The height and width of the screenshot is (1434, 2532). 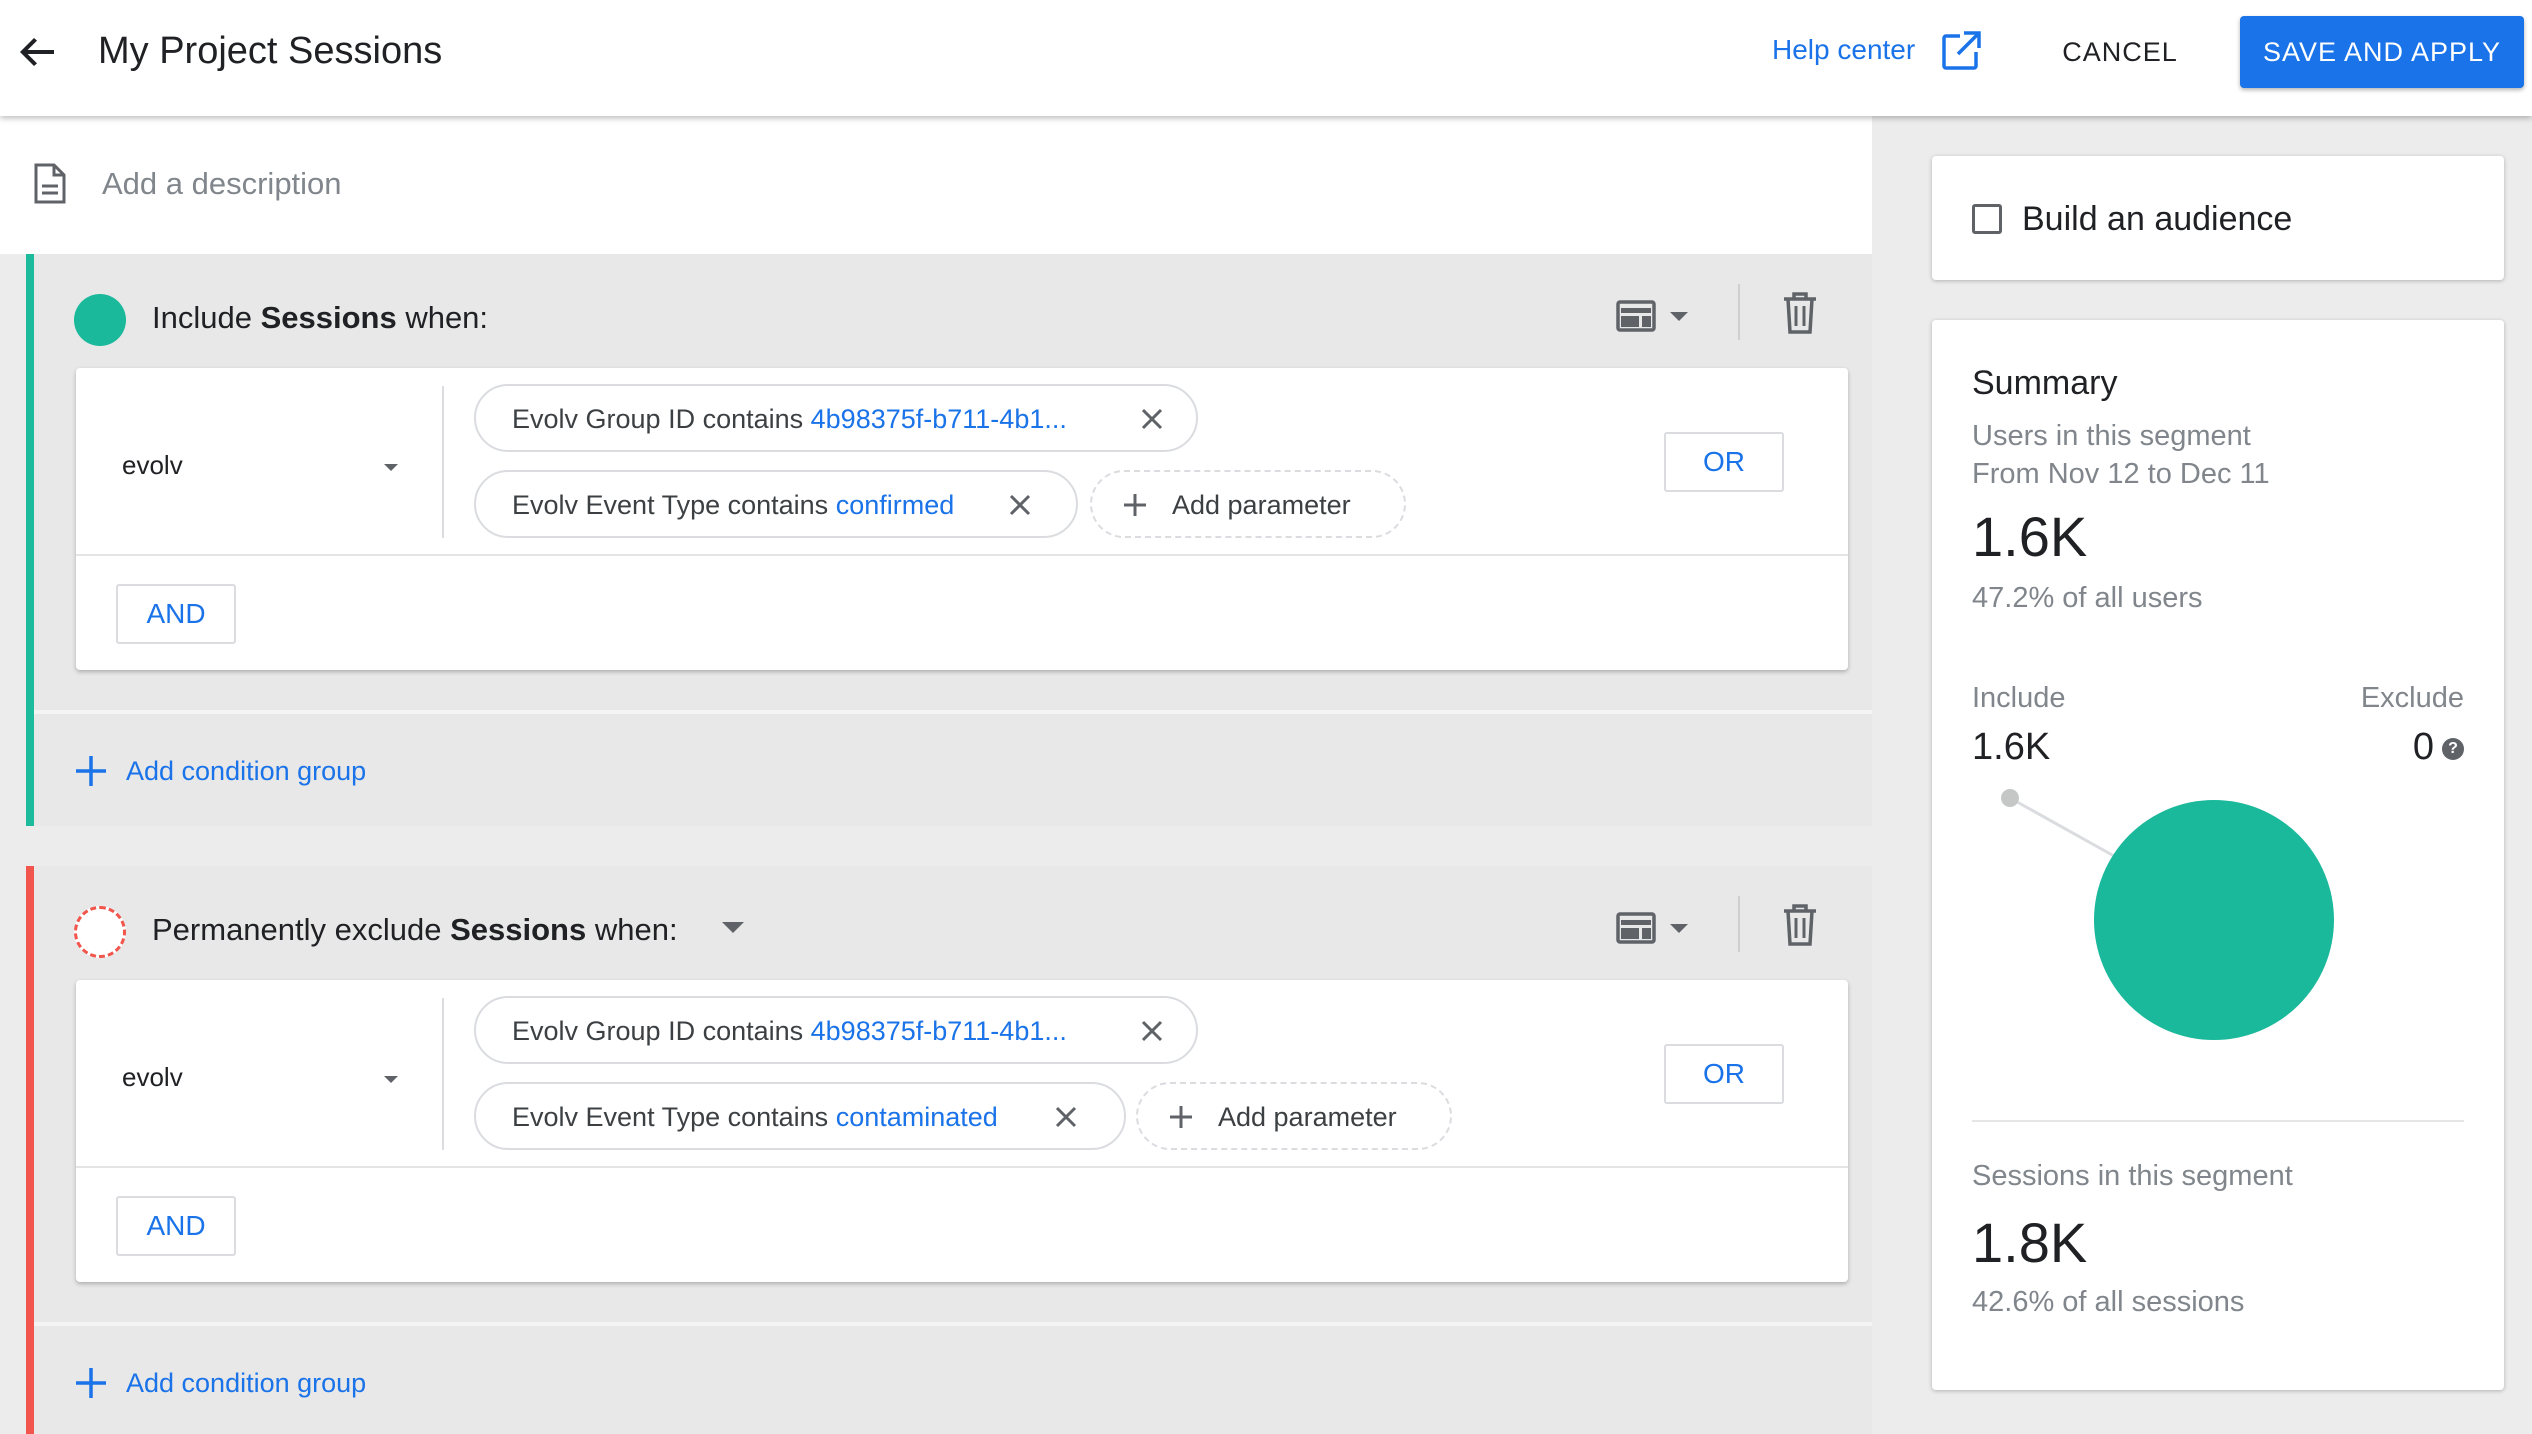 I want to click on save-and-apply-button: SAVE AND APPLY, so click(x=2382, y=52).